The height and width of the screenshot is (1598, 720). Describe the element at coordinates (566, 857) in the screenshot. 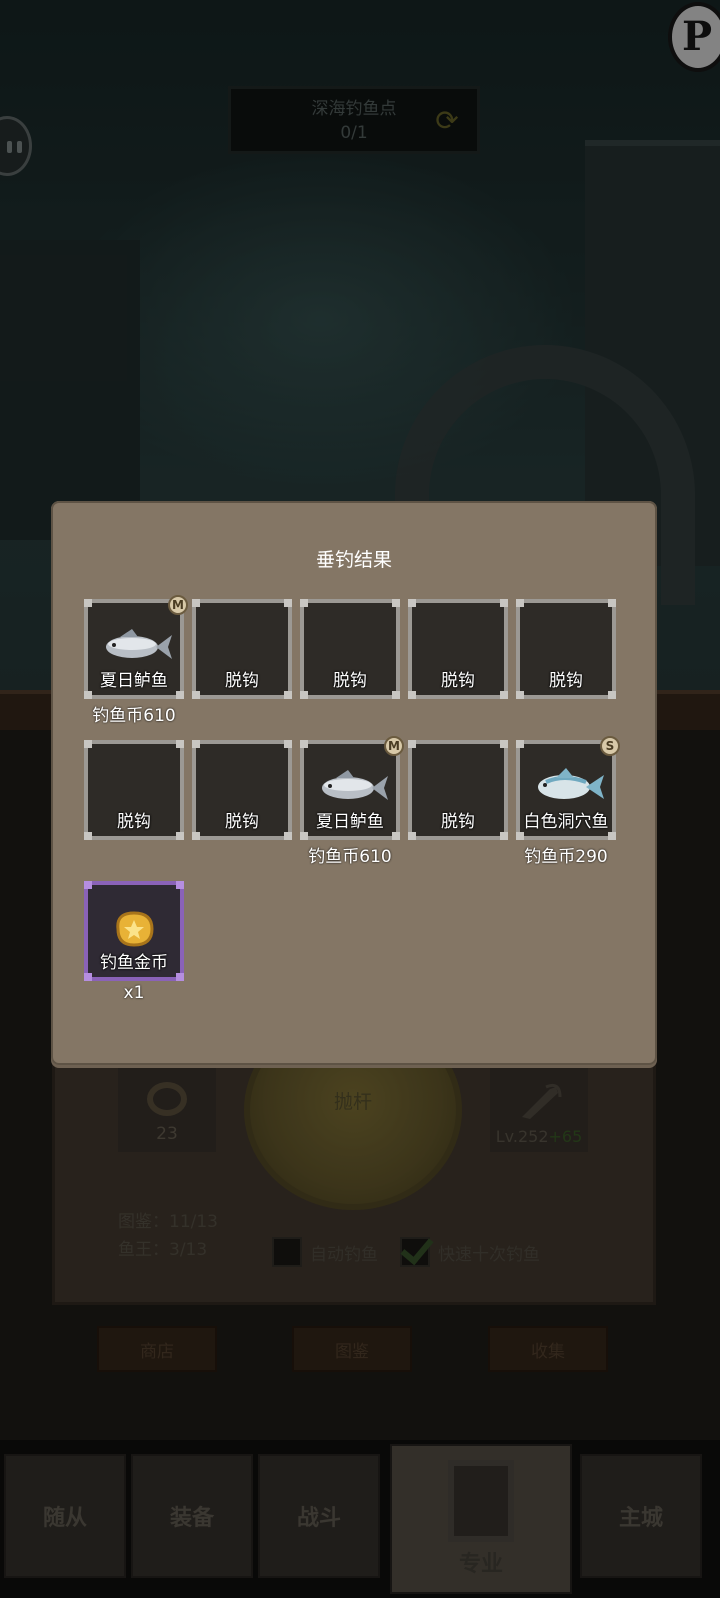

I see `slot-reward: 钓鱼币290` at that location.